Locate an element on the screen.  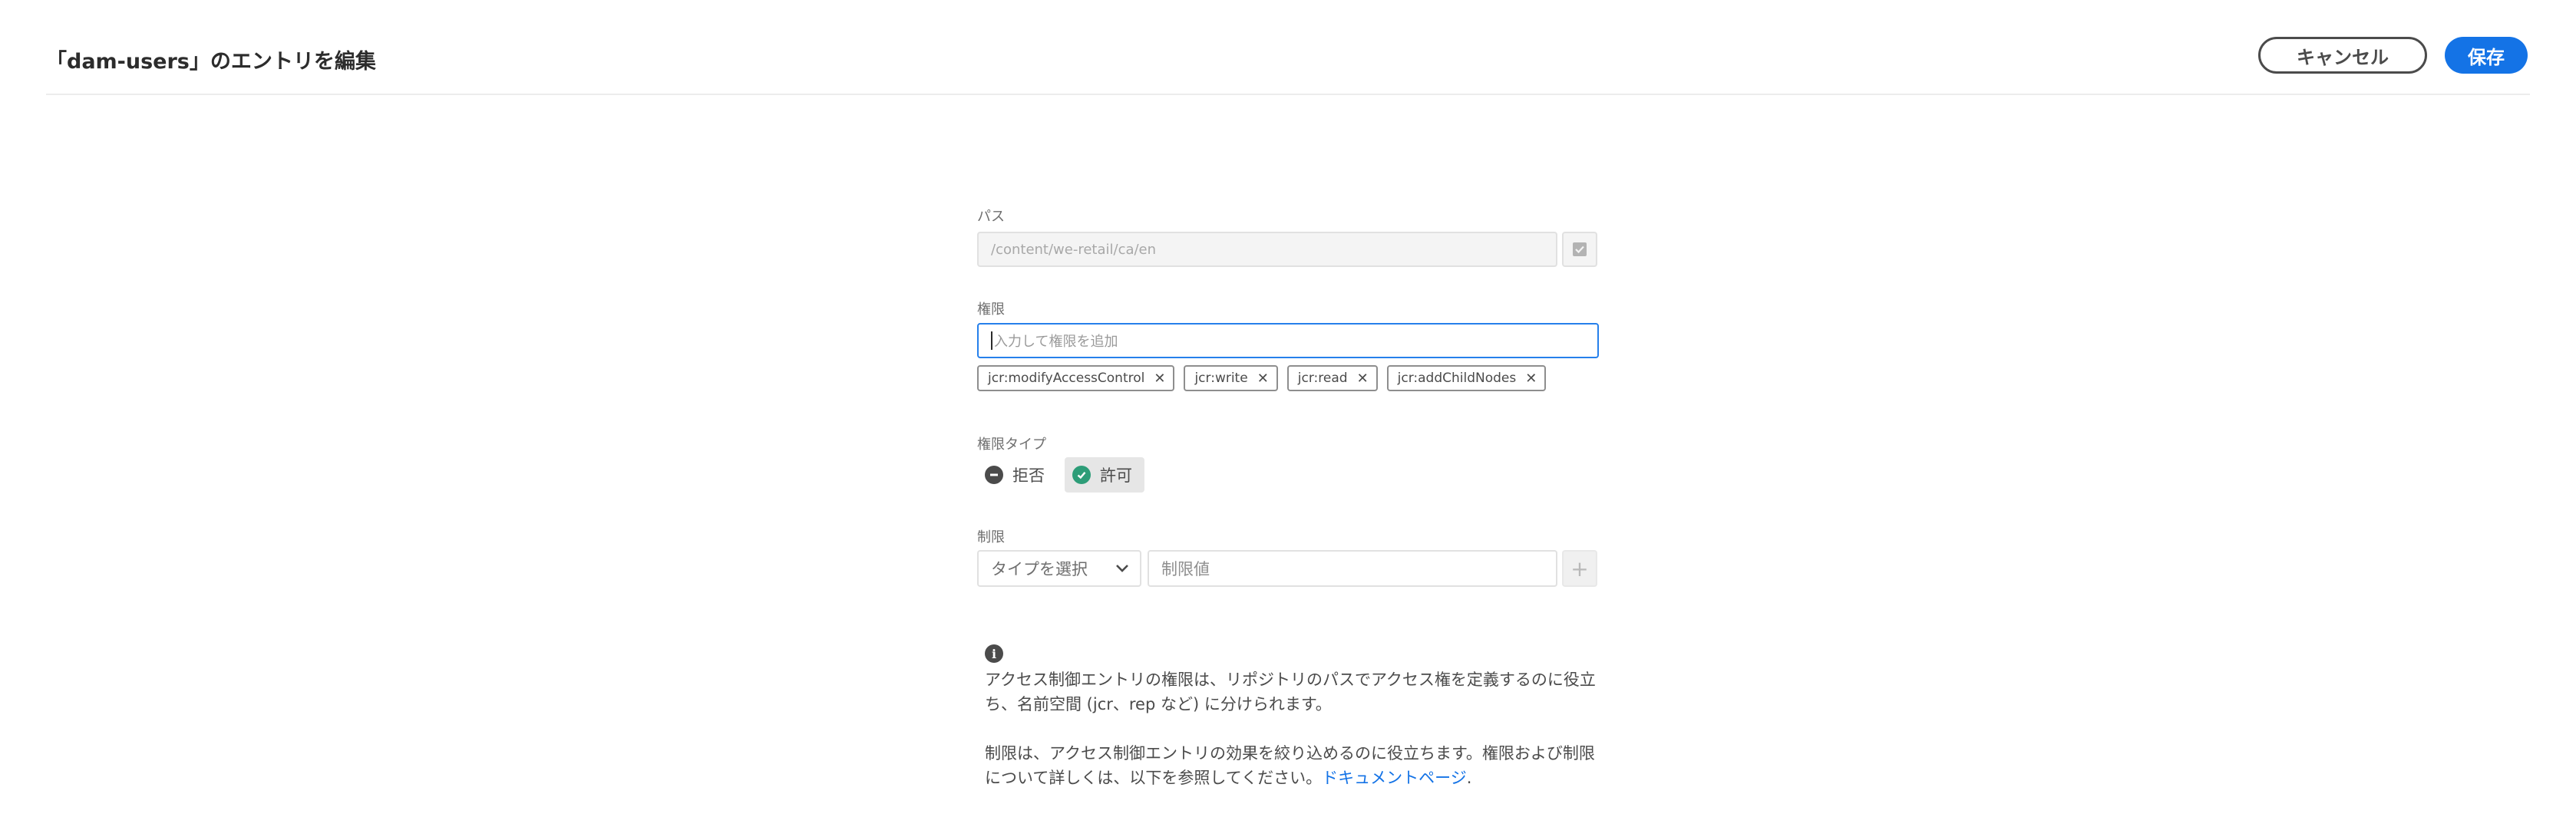
privilege-tag: jcr:modifyAccessControl ✕ is located at coordinates (1076, 378).